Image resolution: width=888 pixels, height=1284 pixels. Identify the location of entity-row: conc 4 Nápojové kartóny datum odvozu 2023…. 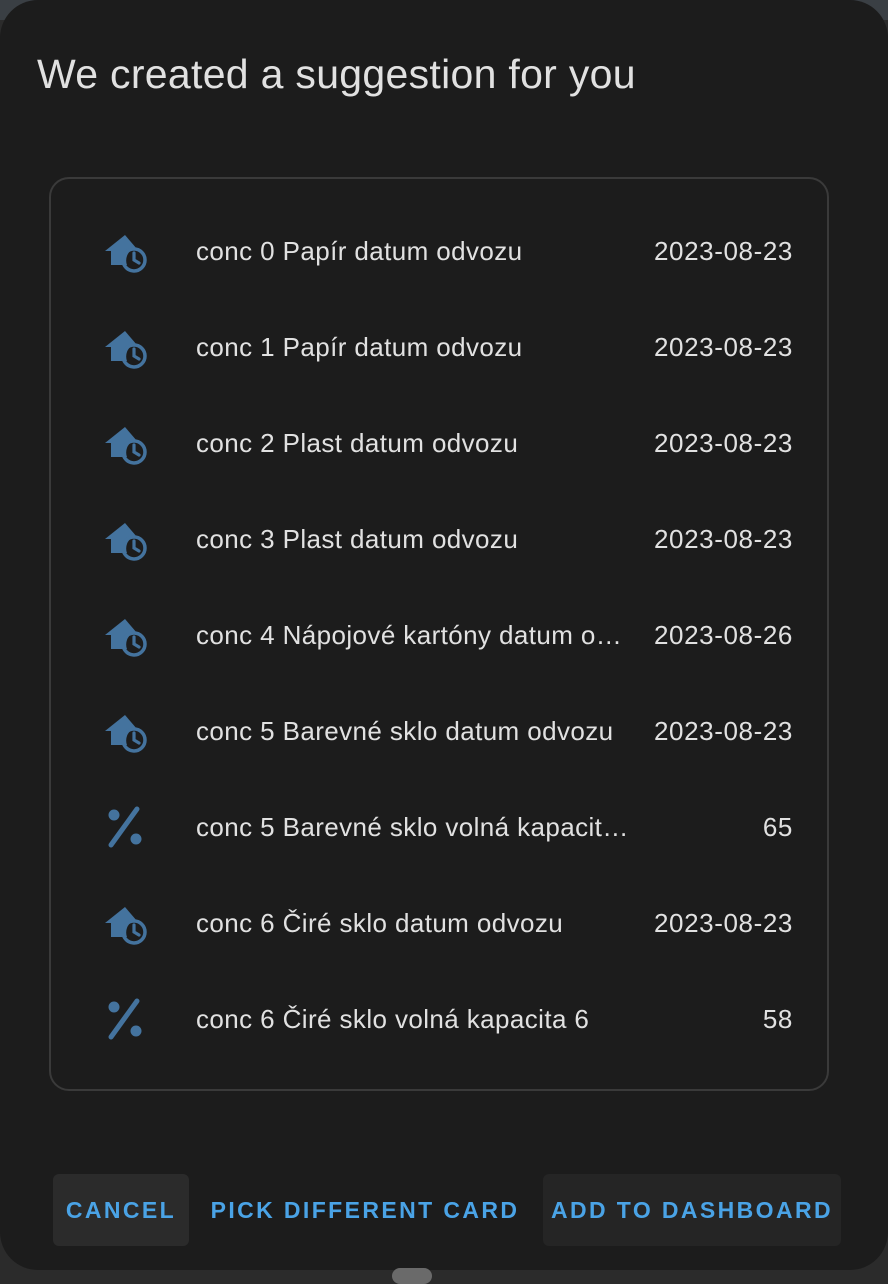
(439, 635).